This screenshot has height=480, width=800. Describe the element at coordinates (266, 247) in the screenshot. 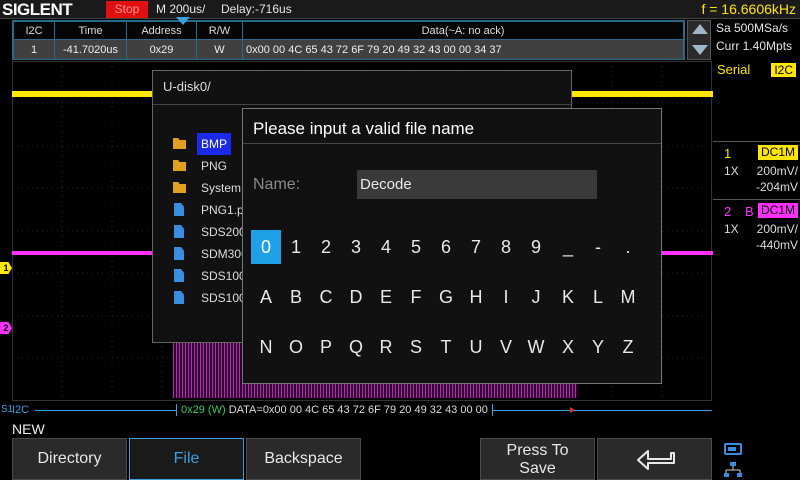

I see `key-0: 0` at that location.